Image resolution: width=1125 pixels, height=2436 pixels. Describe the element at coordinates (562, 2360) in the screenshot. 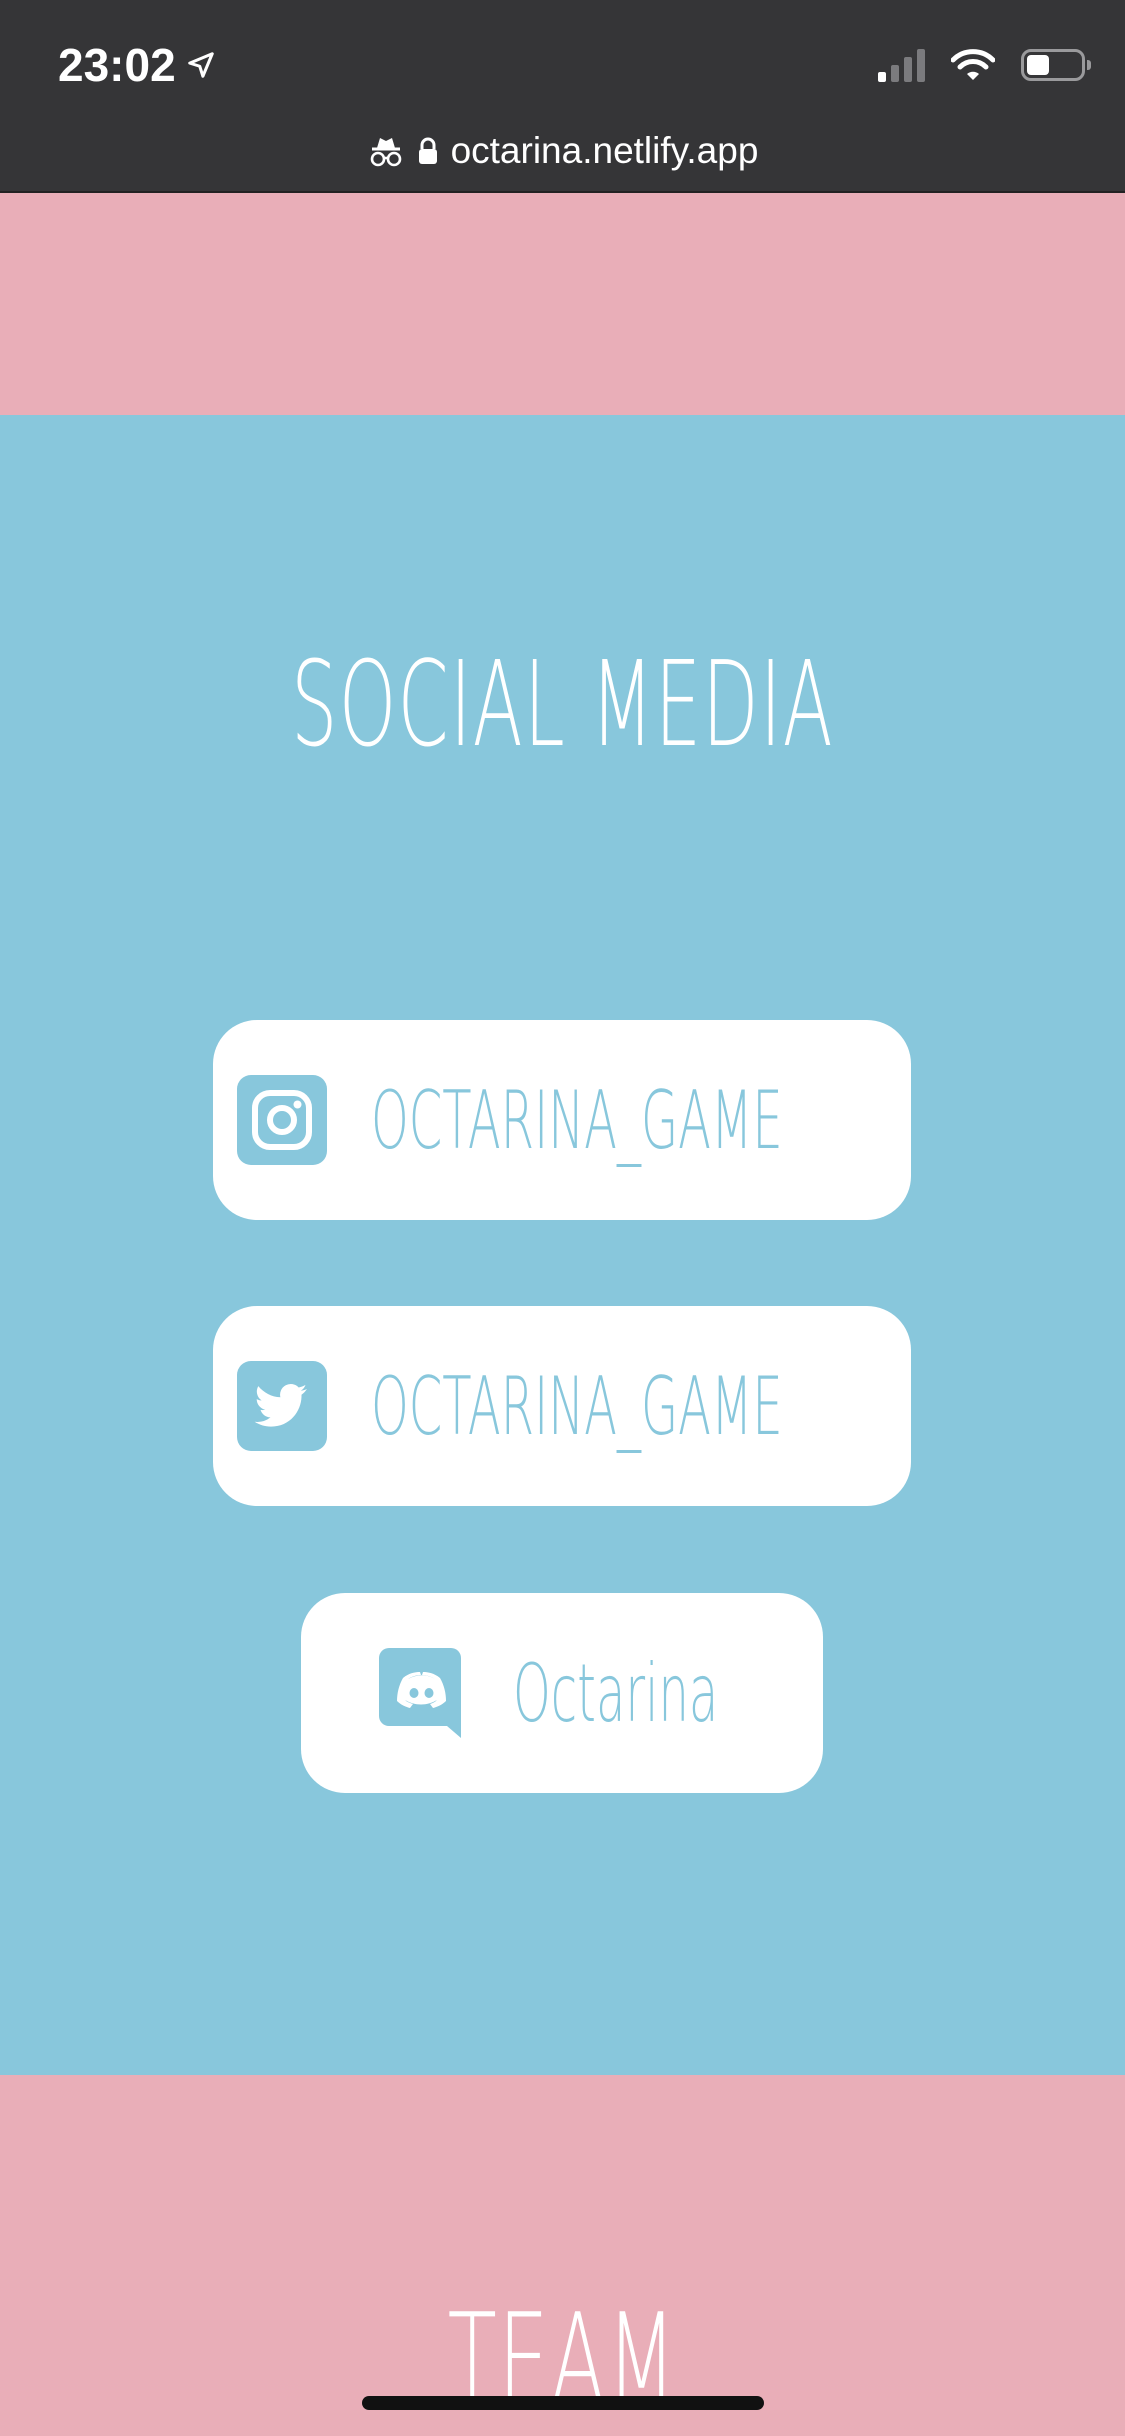

I see `team-title: TEAM` at that location.